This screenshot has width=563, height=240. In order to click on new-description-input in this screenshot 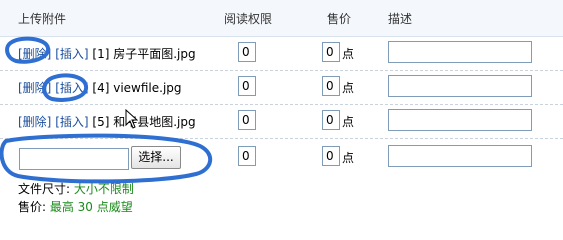, I will do `click(460, 156)`.